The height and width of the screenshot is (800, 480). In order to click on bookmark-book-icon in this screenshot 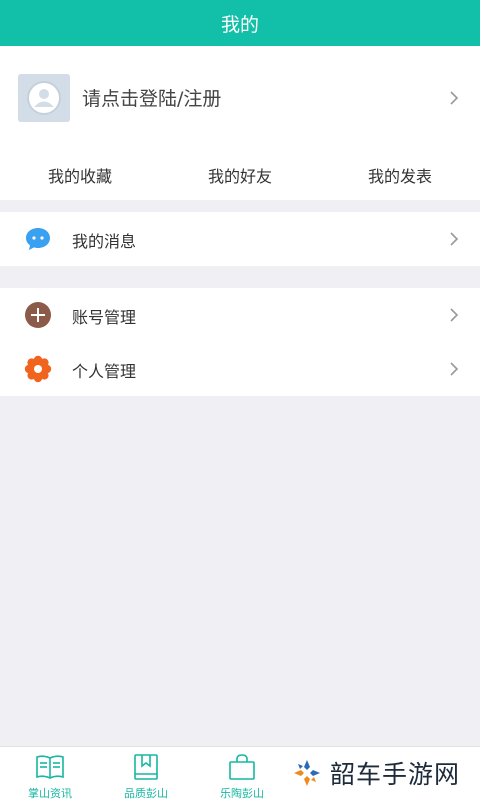, I will do `click(146, 767)`.